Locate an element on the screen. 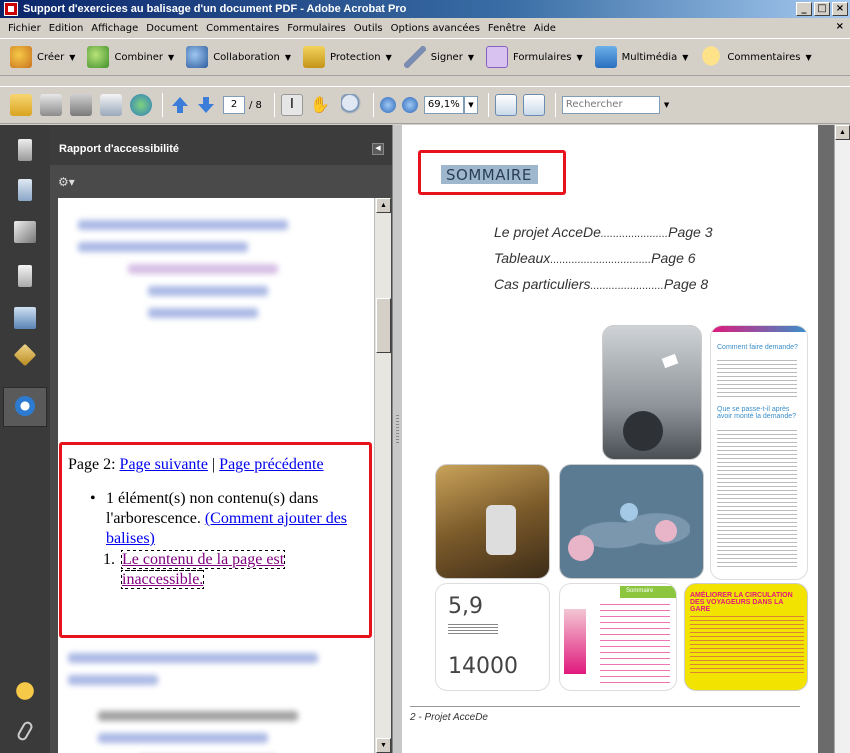 The image size is (850, 753). text-select-icon: I is located at coordinates (291, 105).